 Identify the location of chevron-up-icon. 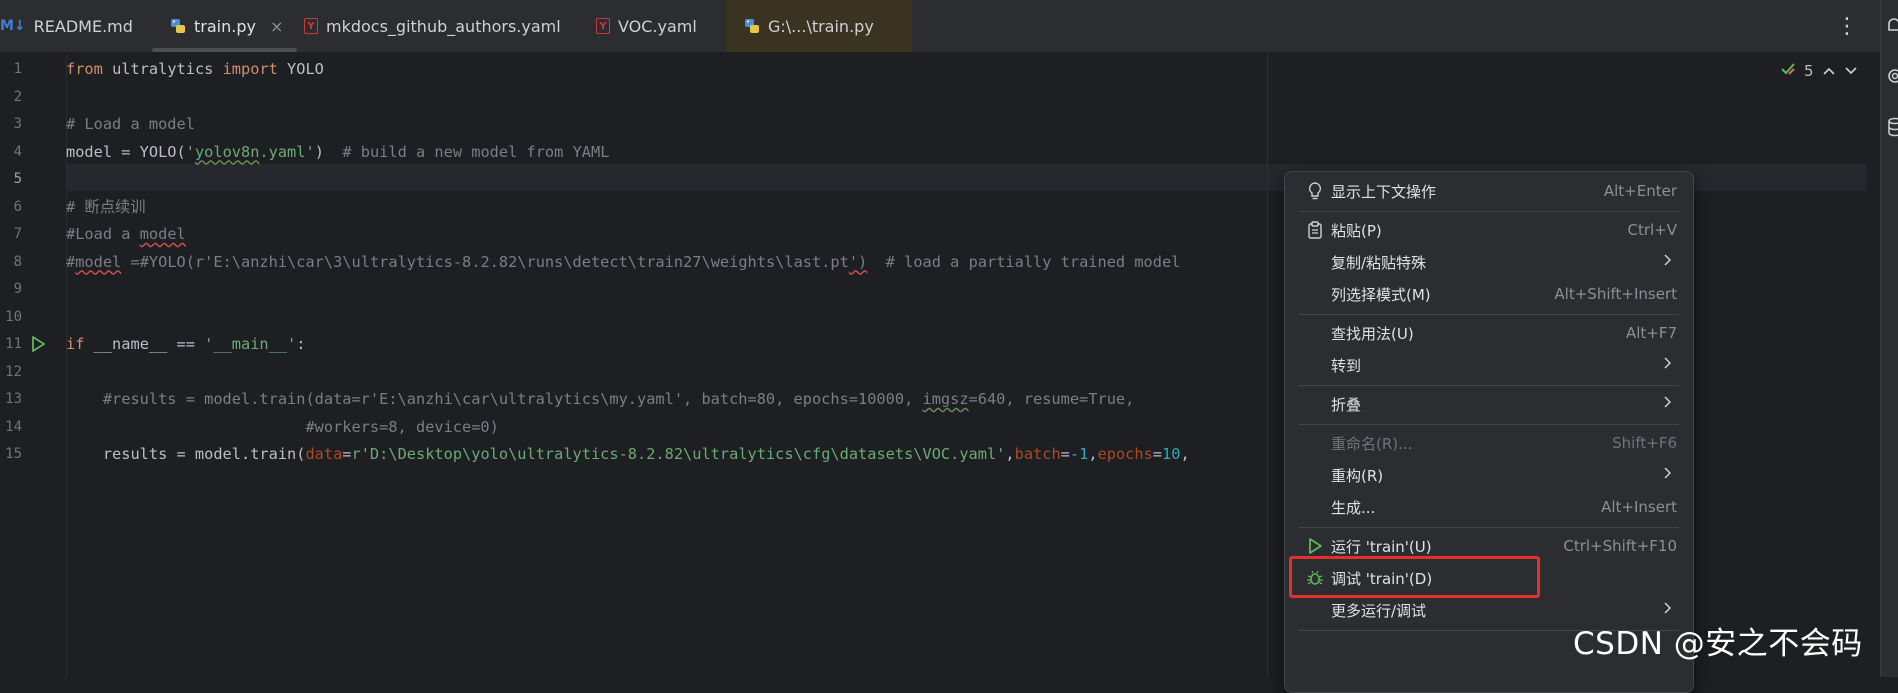
(1829, 71).